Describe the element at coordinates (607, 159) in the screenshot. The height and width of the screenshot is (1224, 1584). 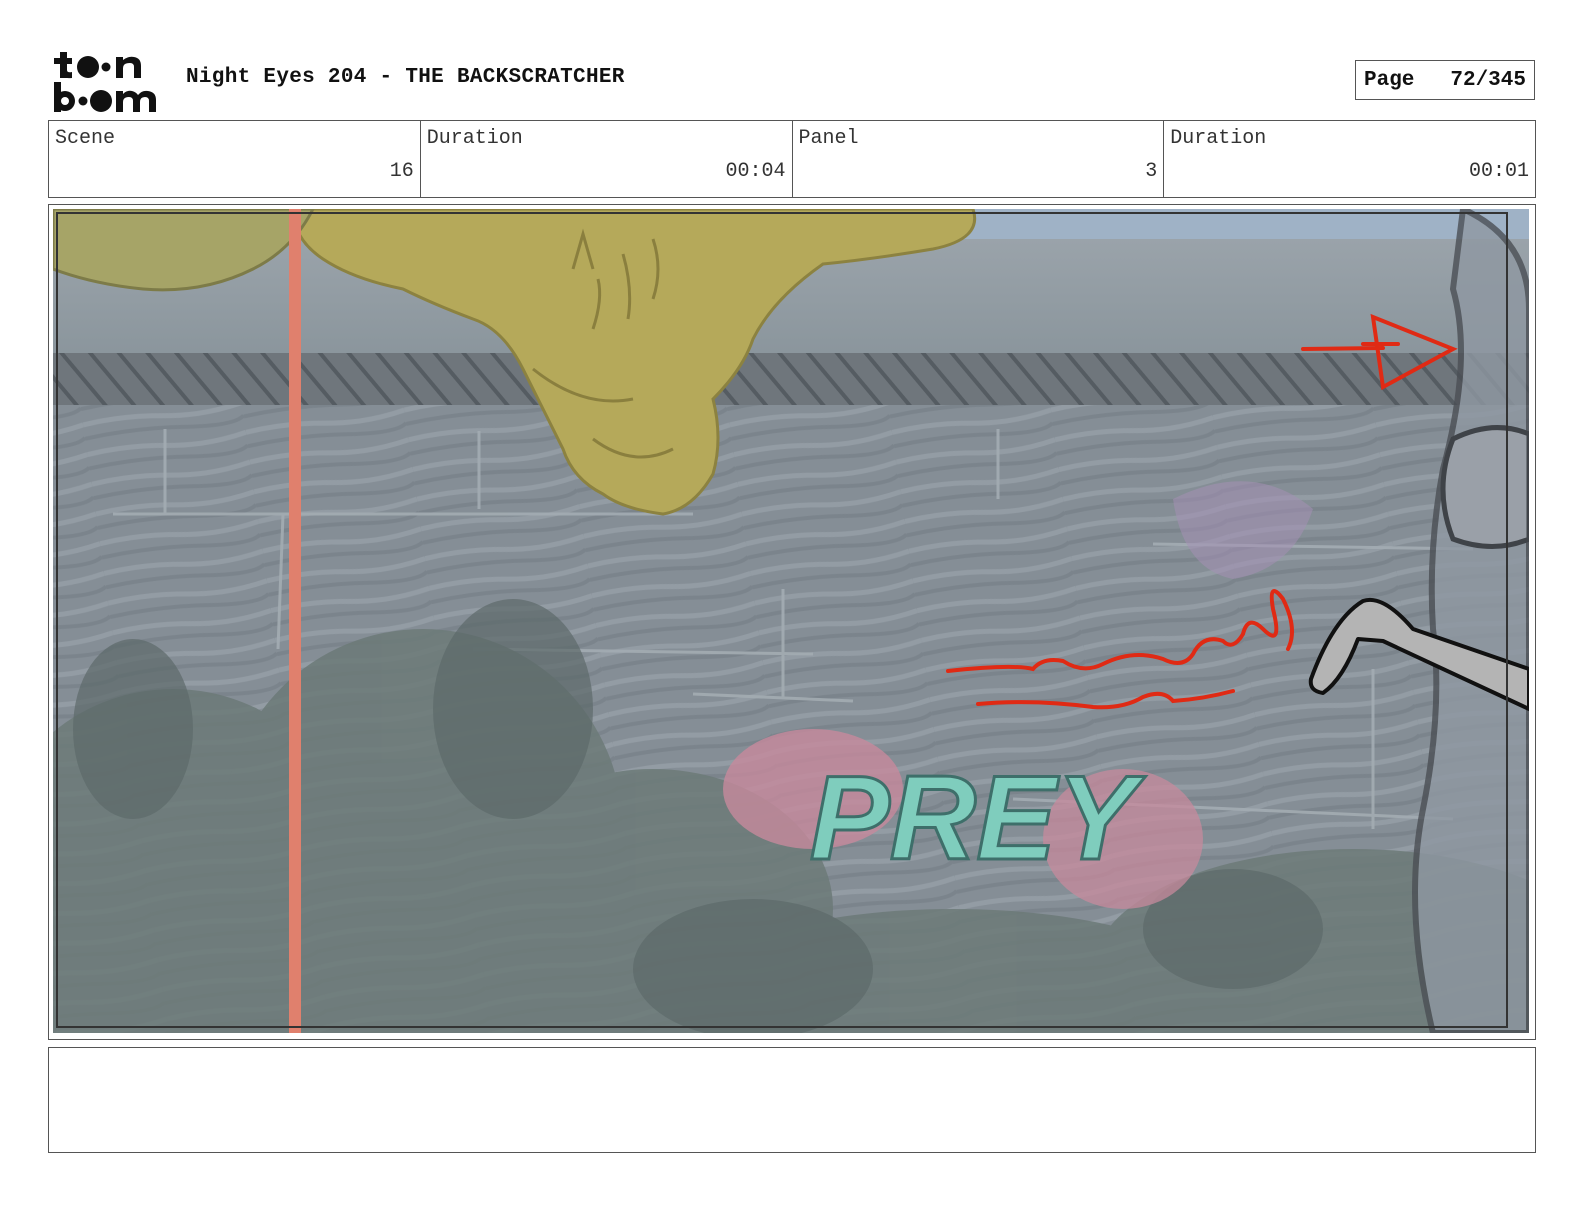
I see `scene-duration-cell: Duration 00:04` at that location.